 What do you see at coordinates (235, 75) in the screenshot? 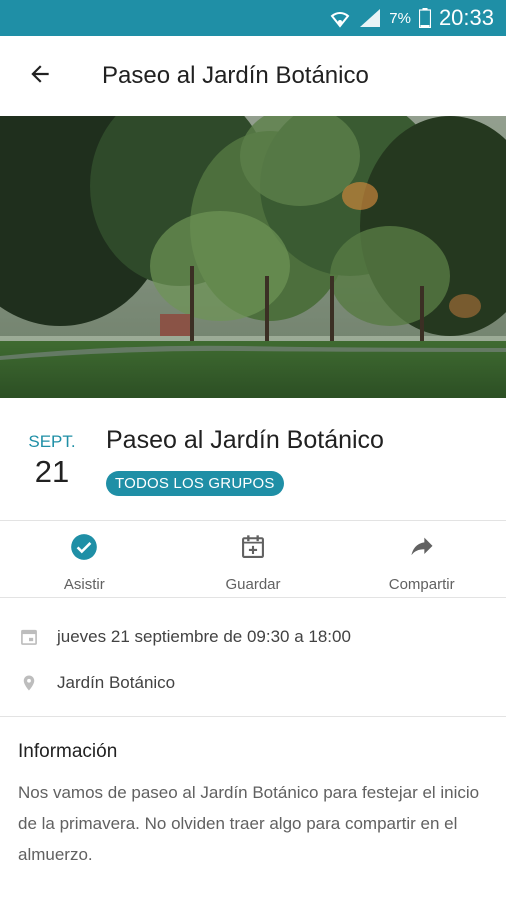
I see `page-title: Paseo al Jardín Botánico` at bounding box center [235, 75].